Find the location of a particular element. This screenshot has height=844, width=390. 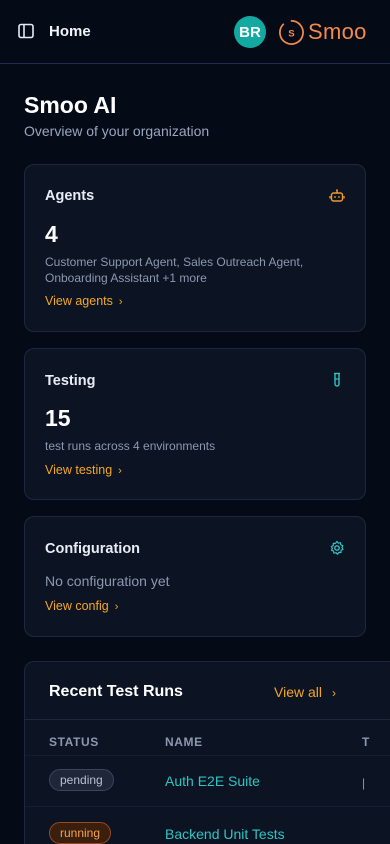

test-run-name-link: Auth E2E Suite is located at coordinates (212, 781).